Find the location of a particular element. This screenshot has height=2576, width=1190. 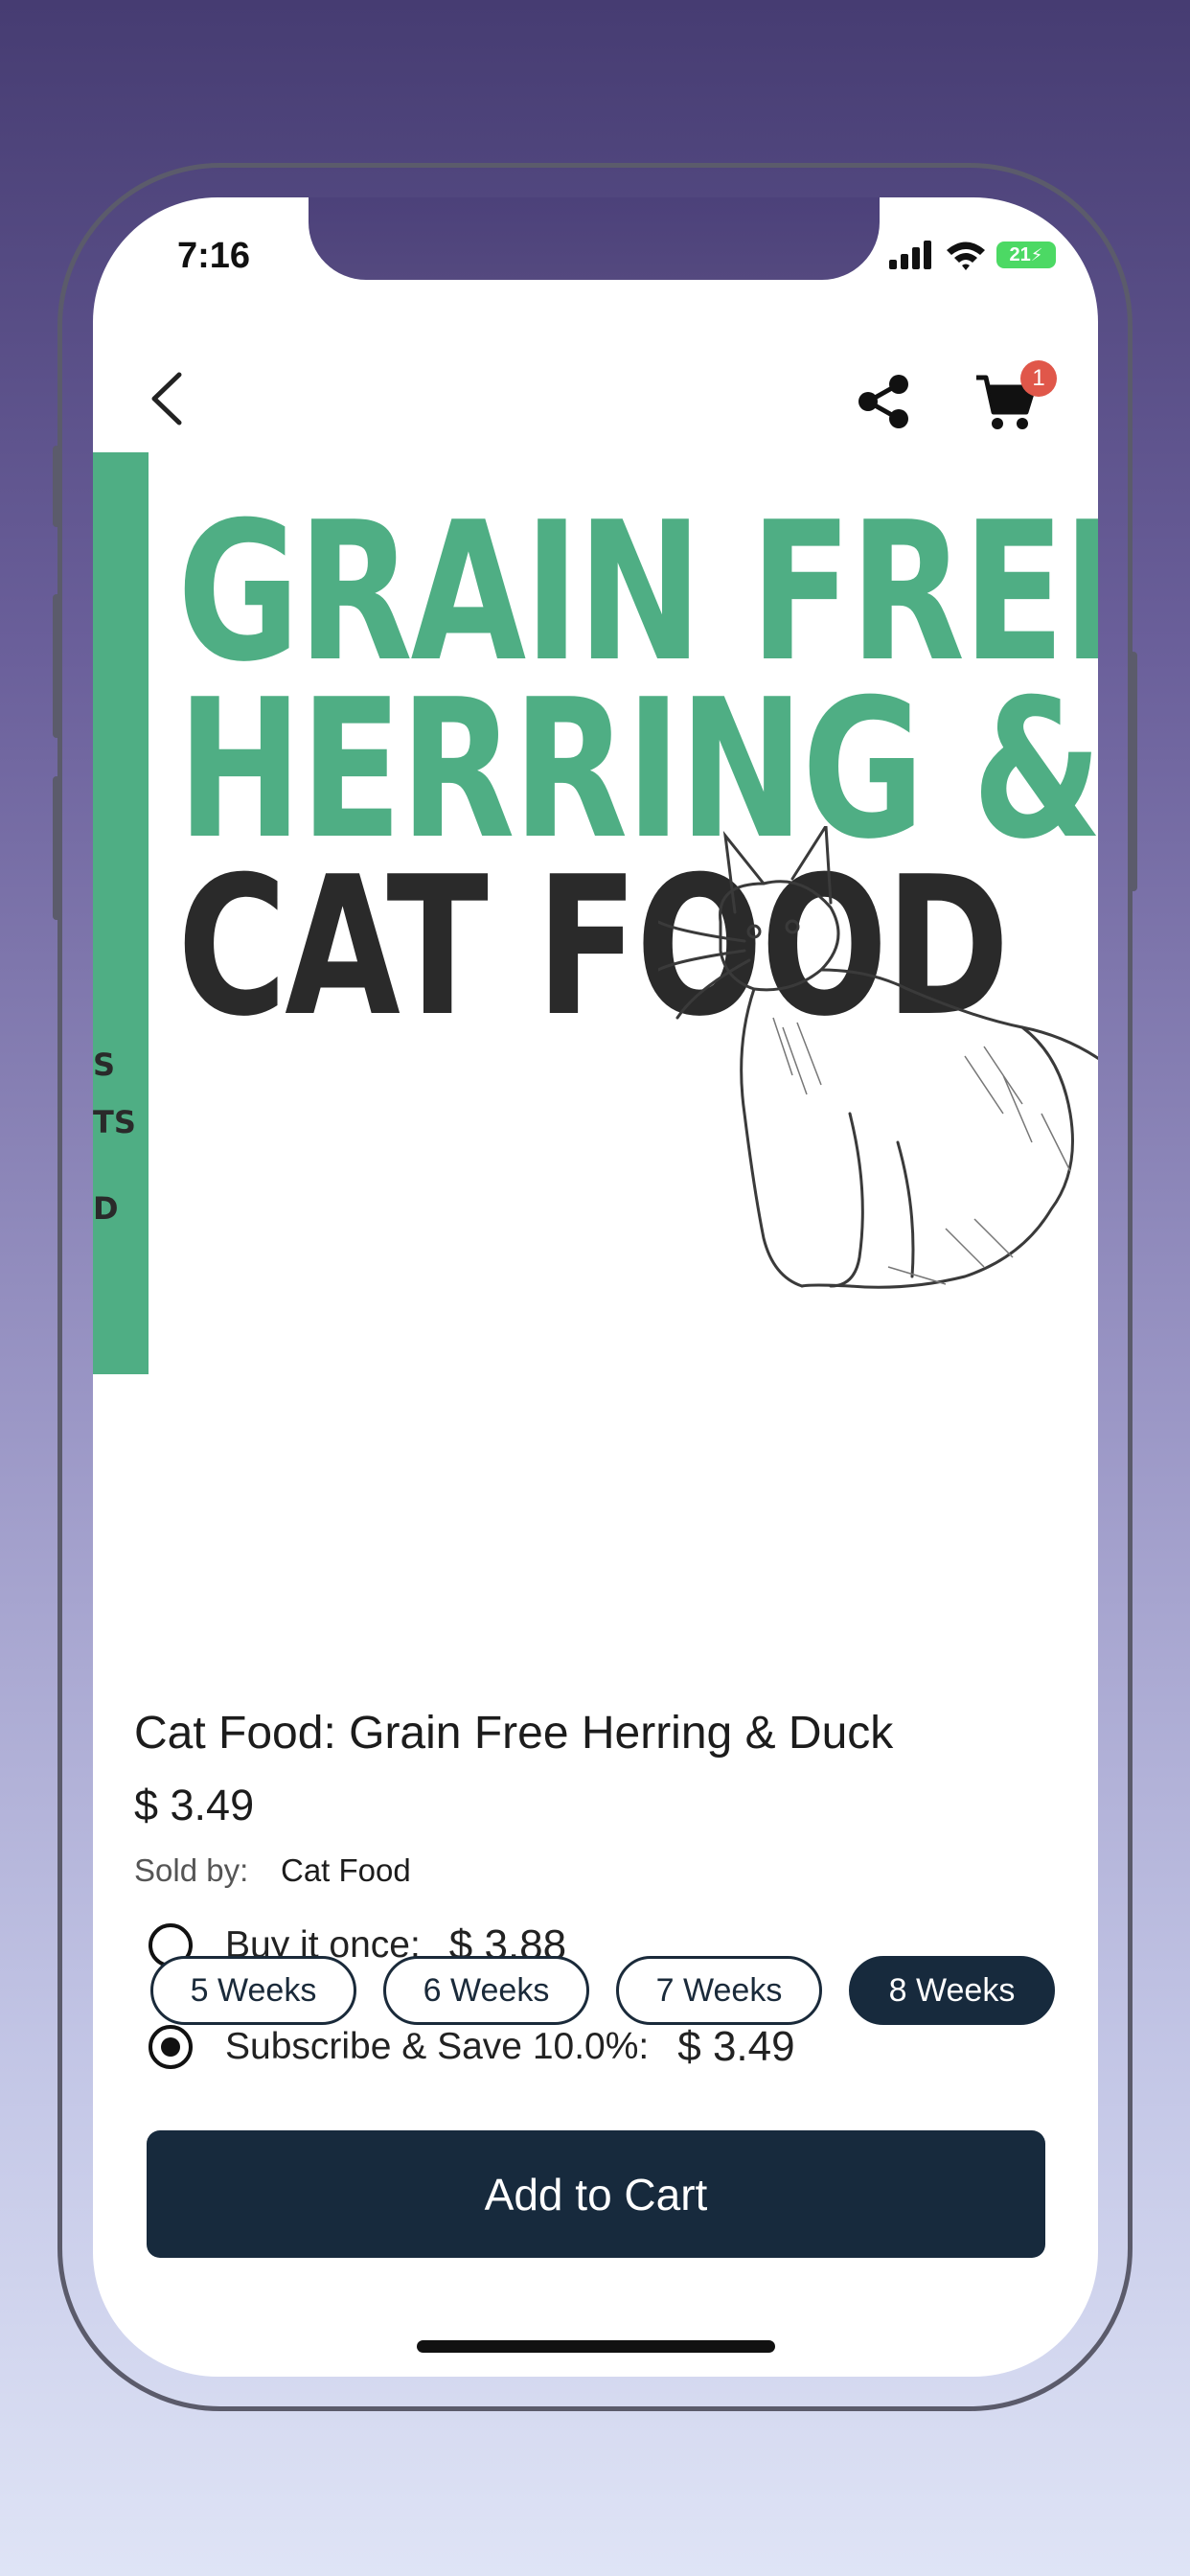

status-icons: 21 ⚡ is located at coordinates (972, 255).